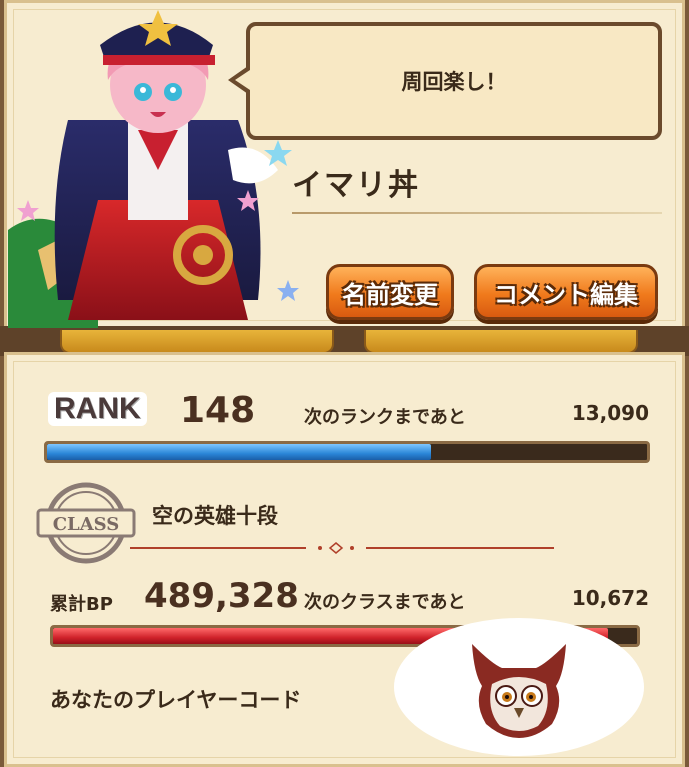 This screenshot has height=767, width=689. What do you see at coordinates (610, 598) in the screenshot?
I see `next-class-value: 10,672` at bounding box center [610, 598].